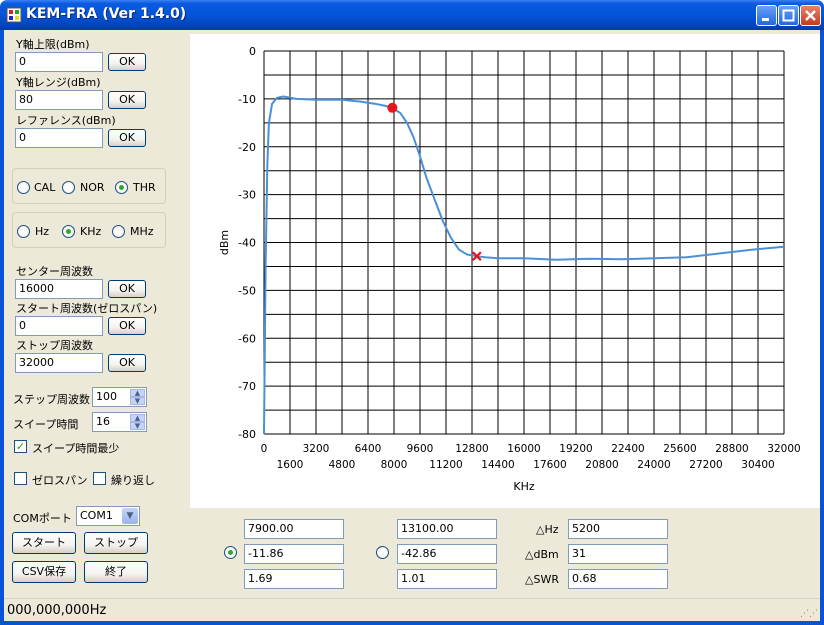 Image resolution: width=824 pixels, height=625 pixels. I want to click on mode-cal-radio, so click(23, 187).